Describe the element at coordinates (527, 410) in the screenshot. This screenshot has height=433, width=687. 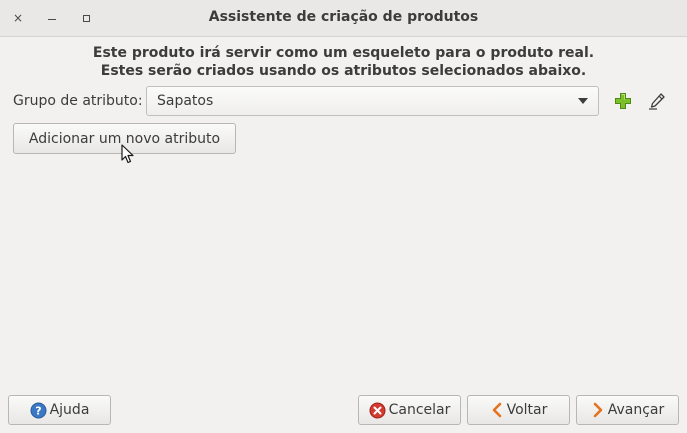
I see `back-label: Voltar` at that location.